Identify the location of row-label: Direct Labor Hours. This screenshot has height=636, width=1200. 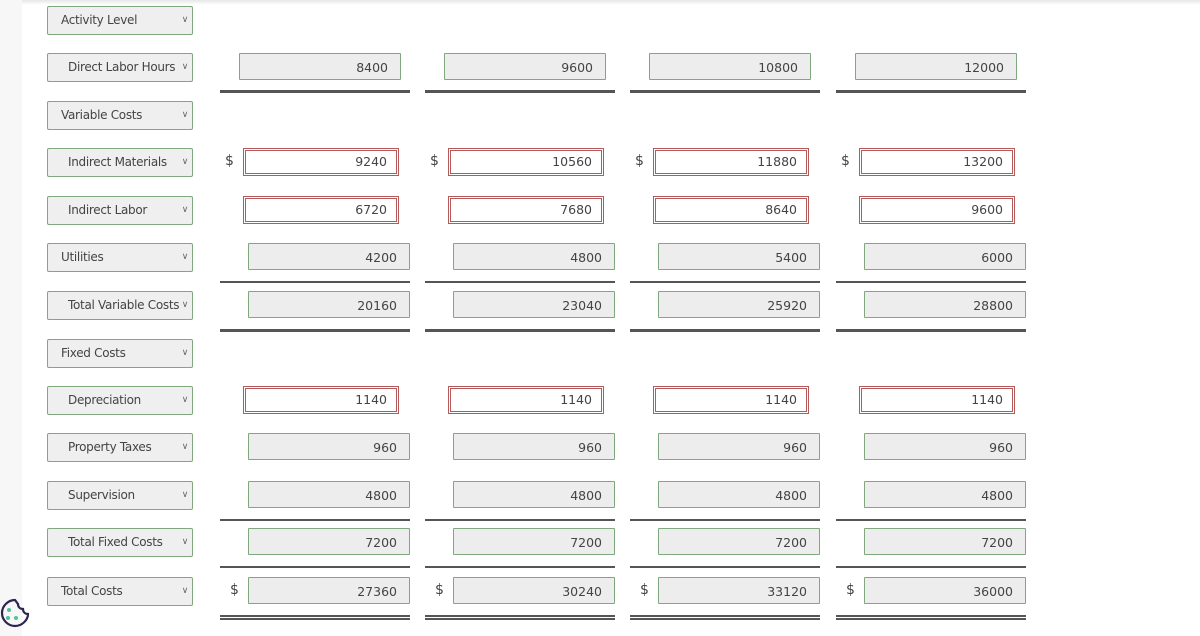
(122, 67).